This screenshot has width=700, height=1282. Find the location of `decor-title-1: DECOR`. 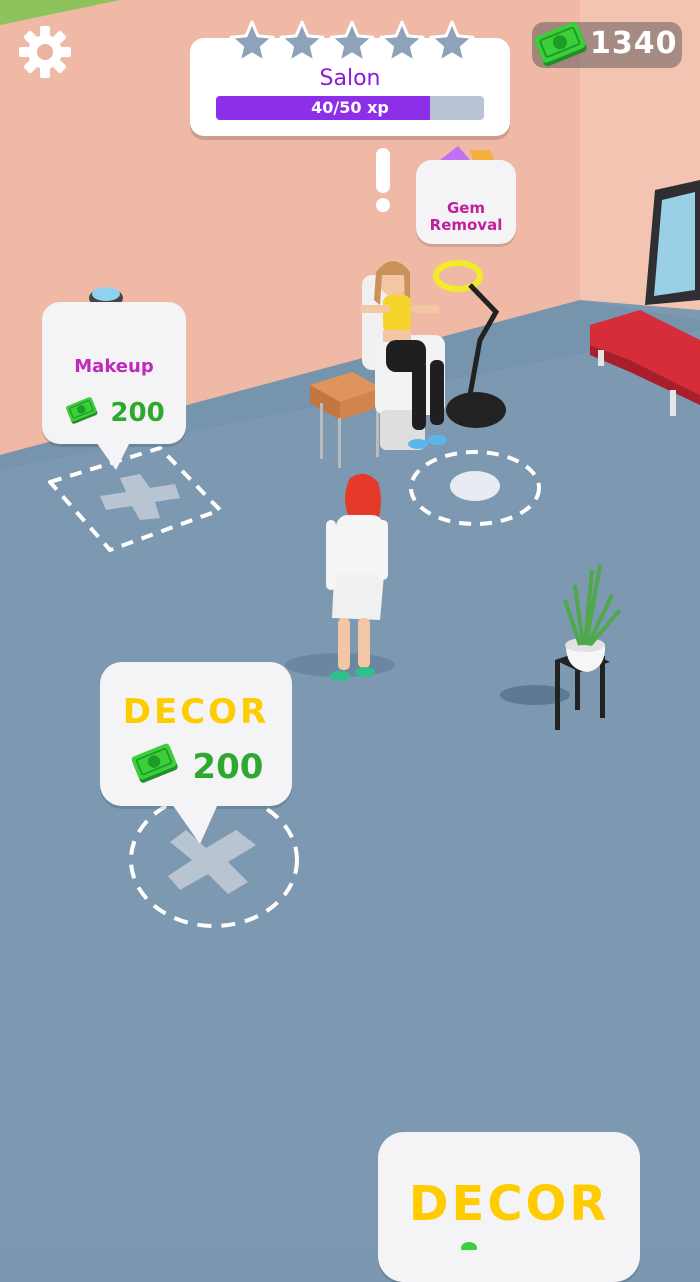

decor-title-1: DECOR is located at coordinates (196, 712).